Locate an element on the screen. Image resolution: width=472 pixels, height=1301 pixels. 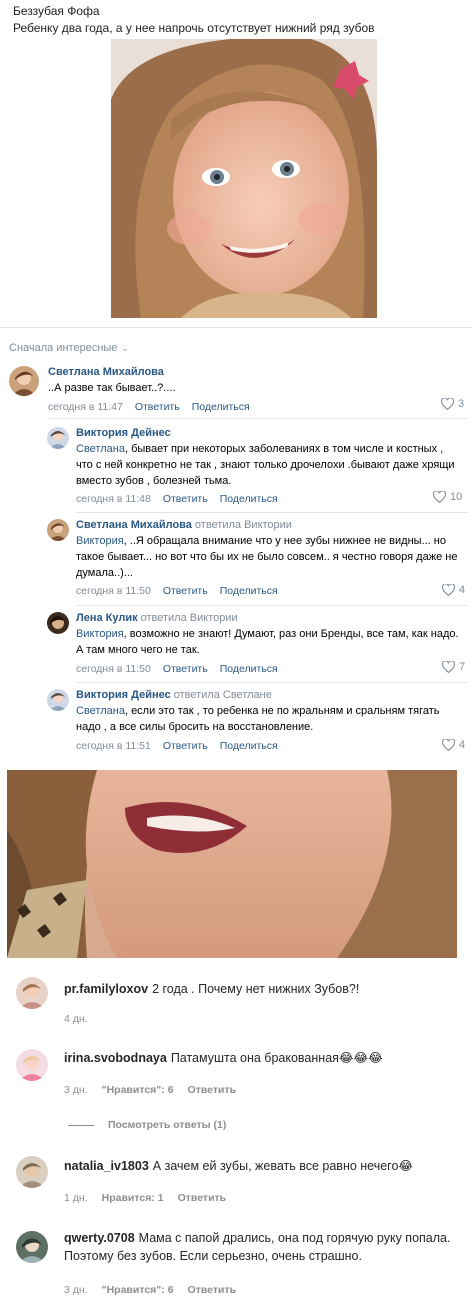
comment-meta: сегодня в 11:51 Ответить Поделиться is located at coordinates (183, 746).